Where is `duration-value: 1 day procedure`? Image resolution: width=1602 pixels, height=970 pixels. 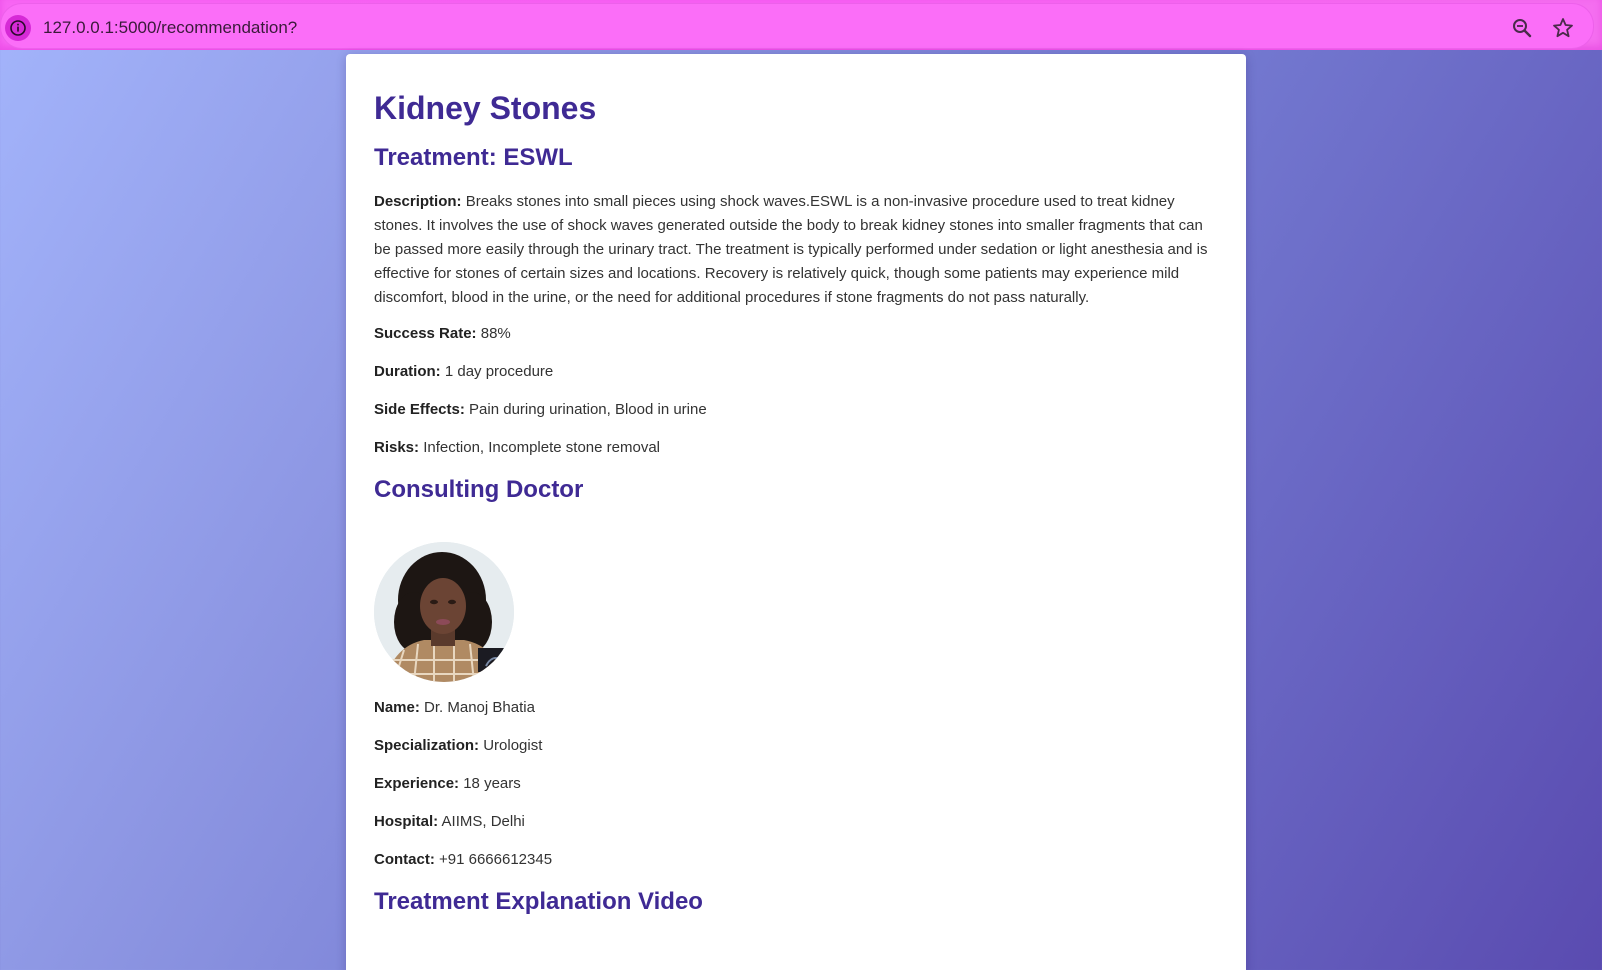
duration-value: 1 day procedure is located at coordinates (499, 371).